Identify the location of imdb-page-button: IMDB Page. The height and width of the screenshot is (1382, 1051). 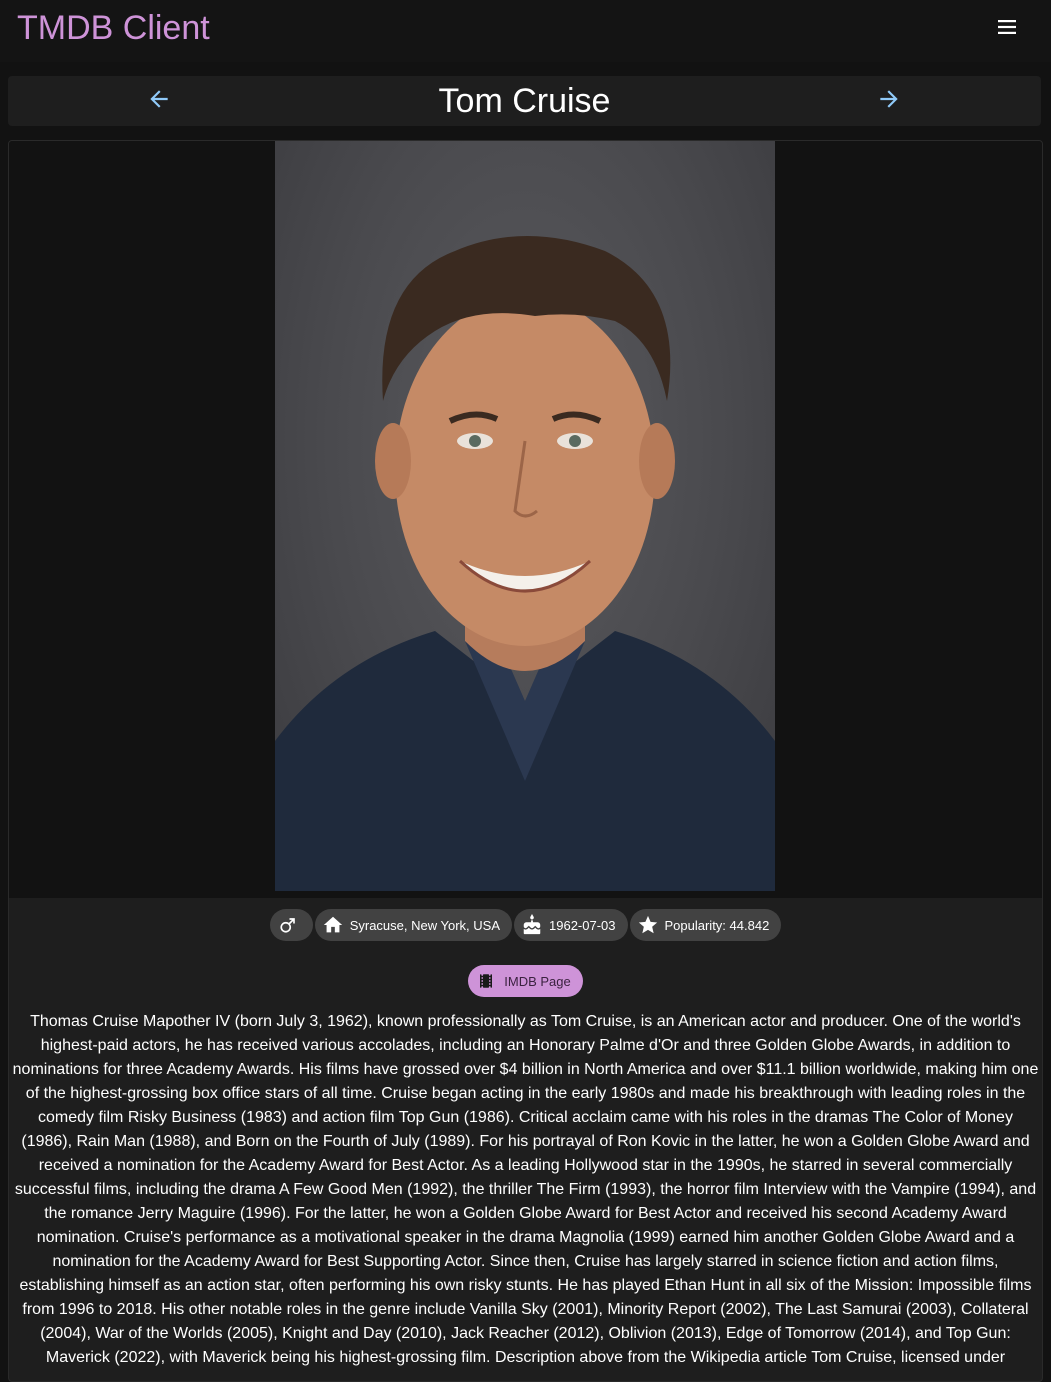
(525, 981).